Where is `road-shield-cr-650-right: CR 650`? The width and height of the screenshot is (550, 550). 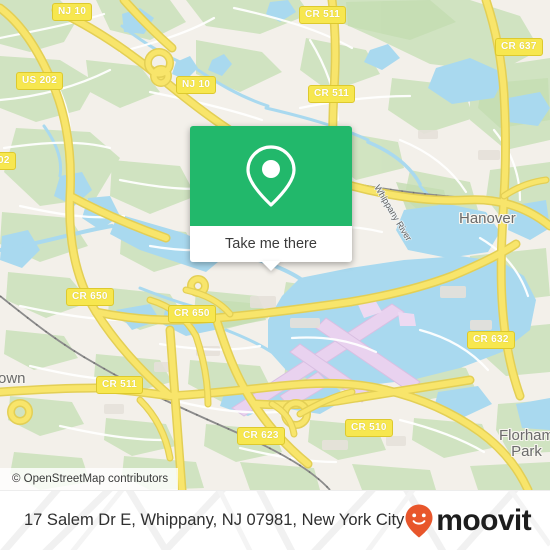 road-shield-cr-650-right: CR 650 is located at coordinates (192, 314).